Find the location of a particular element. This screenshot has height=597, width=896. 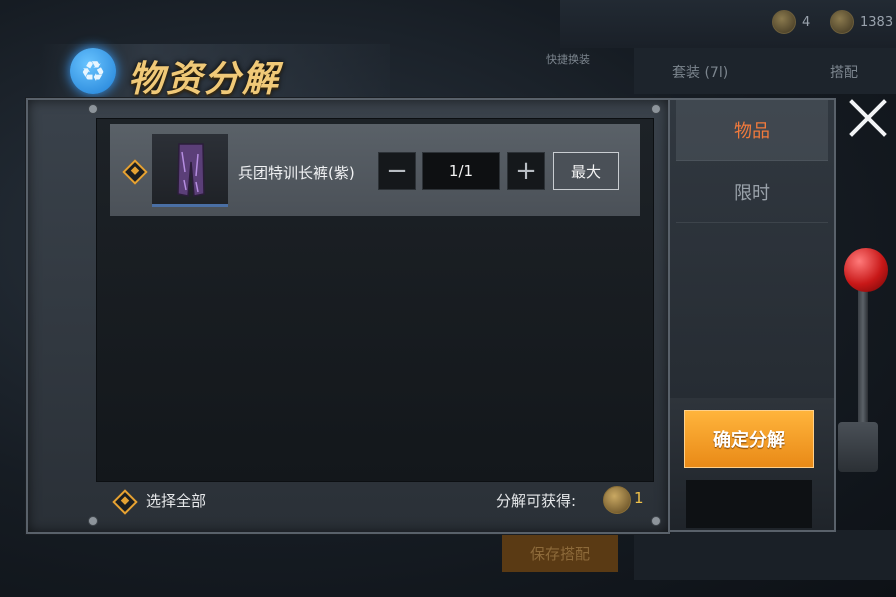

currency-ticket: 4 is located at coordinates (791, 22).